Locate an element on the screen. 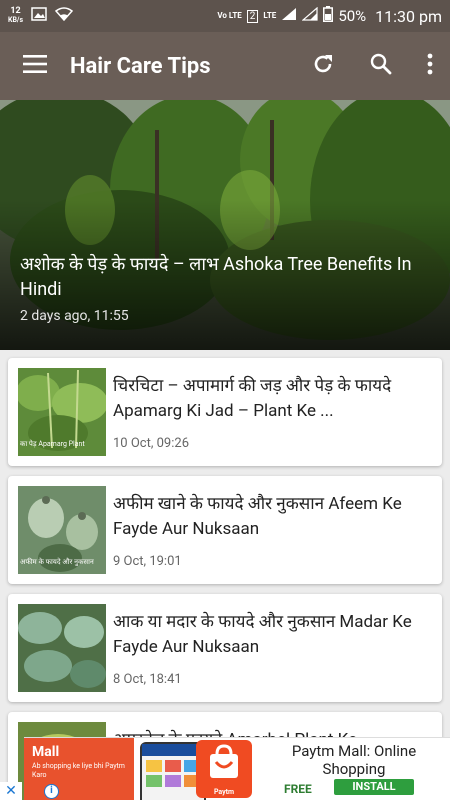 The height and width of the screenshot is (800, 450). battery-icon is located at coordinates (328, 16).